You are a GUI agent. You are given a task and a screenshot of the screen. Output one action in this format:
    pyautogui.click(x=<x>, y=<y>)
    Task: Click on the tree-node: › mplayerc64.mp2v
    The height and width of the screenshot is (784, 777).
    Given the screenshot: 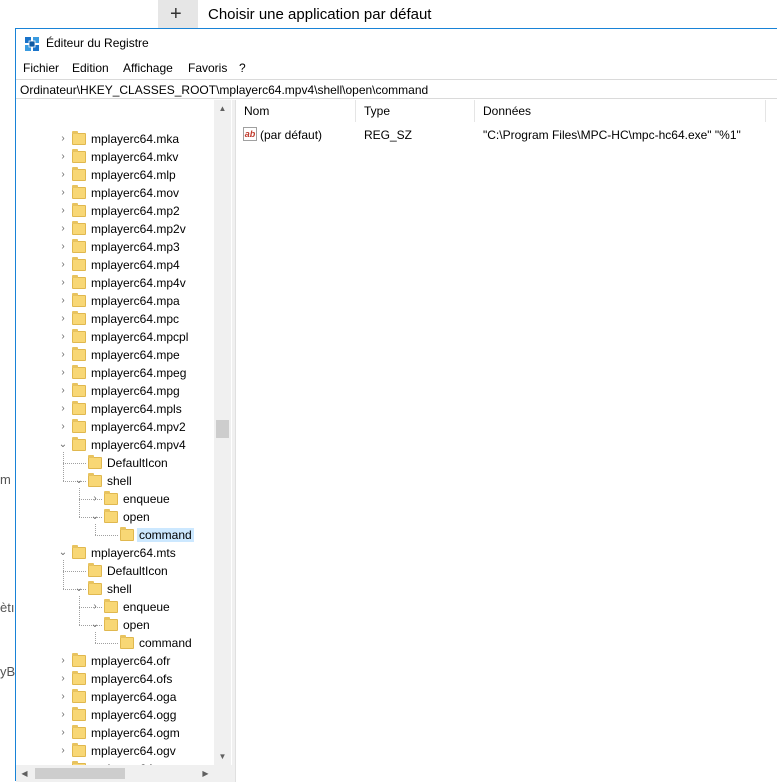 What is the action you would take?
    pyautogui.click(x=124, y=229)
    